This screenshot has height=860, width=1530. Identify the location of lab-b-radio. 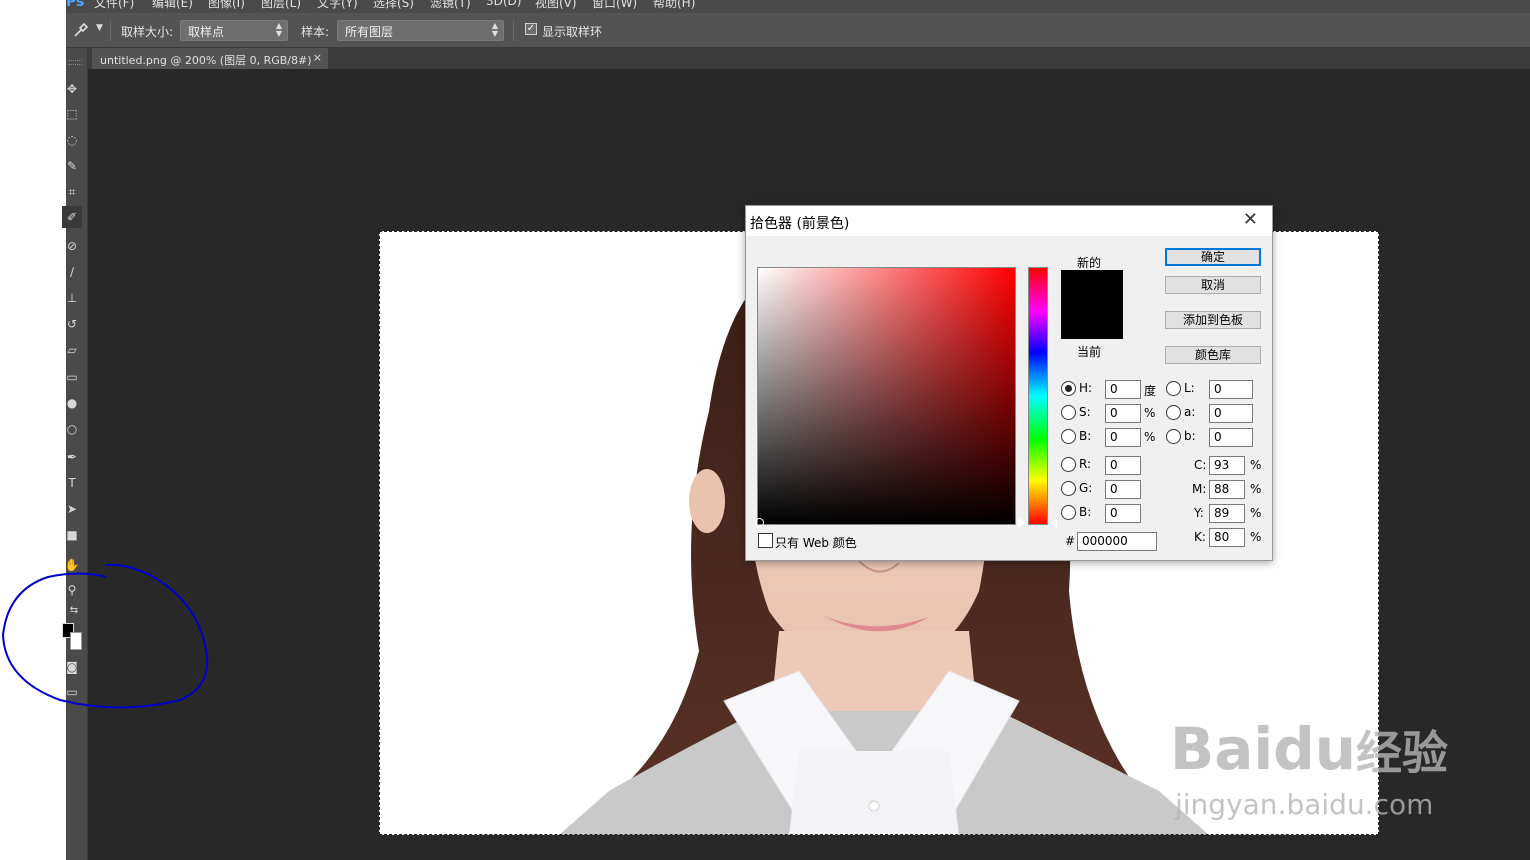
(1173, 436).